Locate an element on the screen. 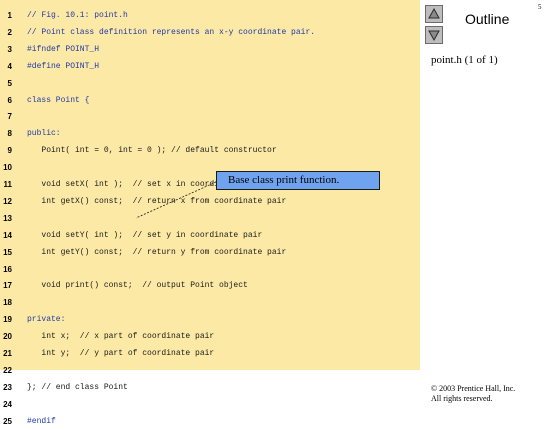 This screenshot has width=549, height=430. callout-box: Base class print function. is located at coordinates (298, 180).